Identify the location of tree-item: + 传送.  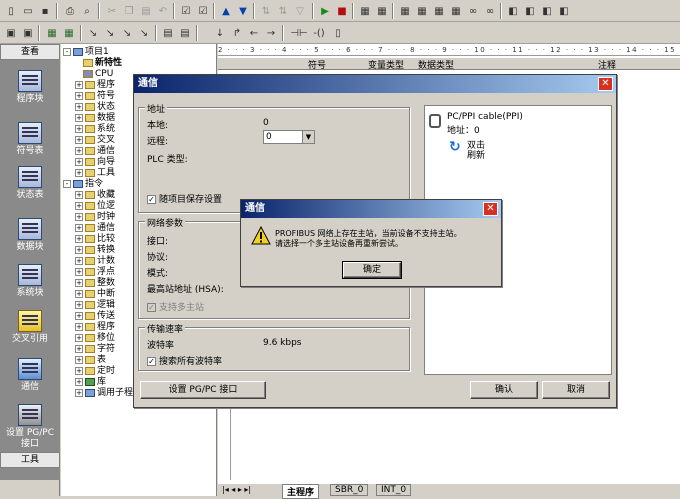
(95, 316).